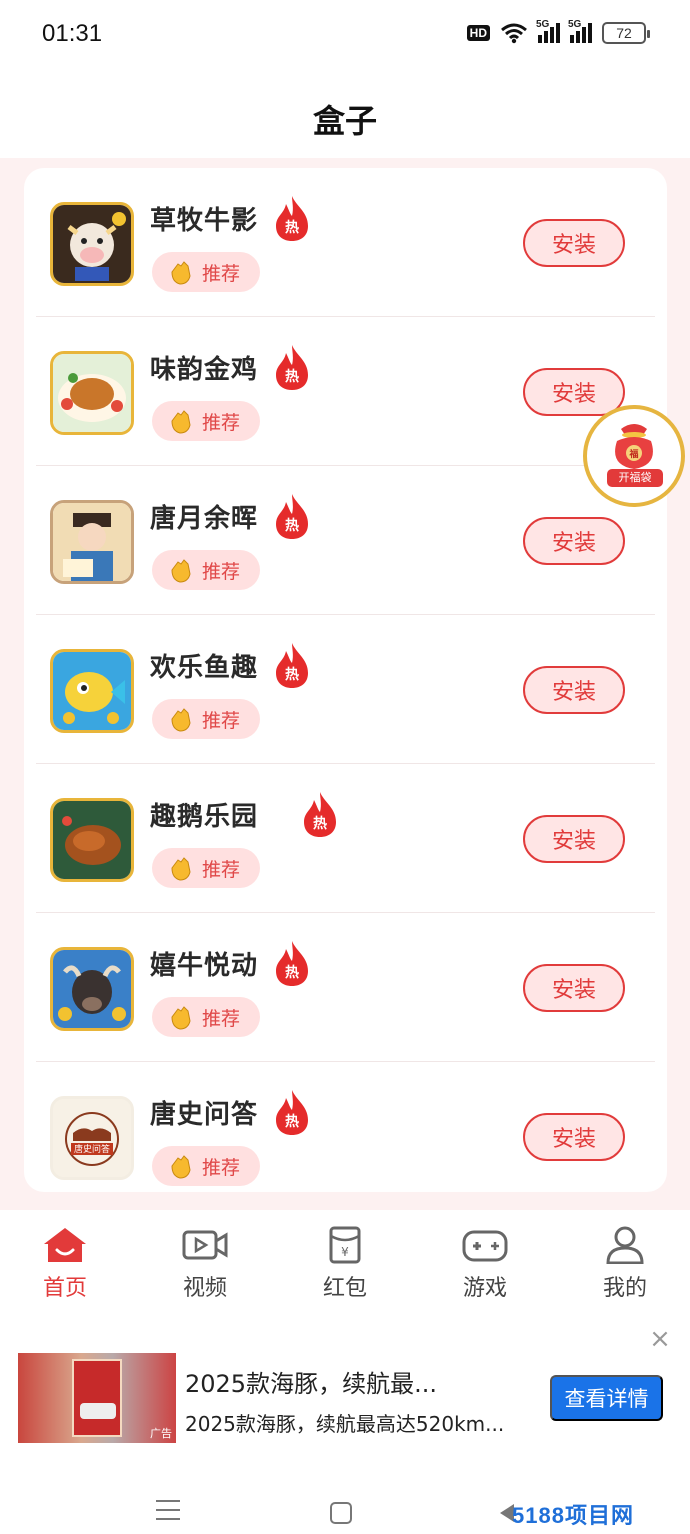  What do you see at coordinates (345, 242) in the screenshot?
I see `app-row-caomu-niuying: 草牧牛影 热 推荐 安装` at bounding box center [345, 242].